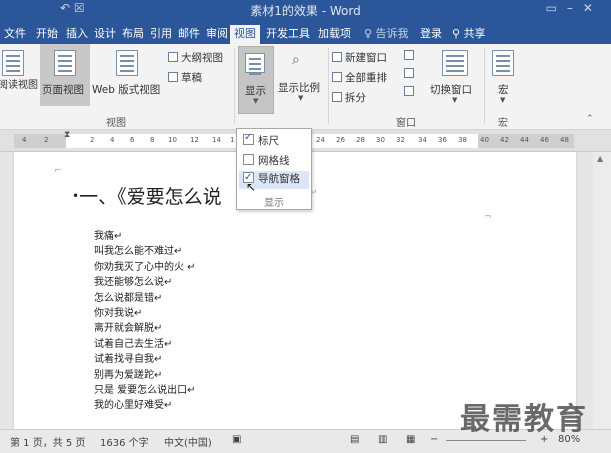 The height and width of the screenshot is (453, 611). I want to click on read-mode-label: 阅读视图, so click(19, 85).